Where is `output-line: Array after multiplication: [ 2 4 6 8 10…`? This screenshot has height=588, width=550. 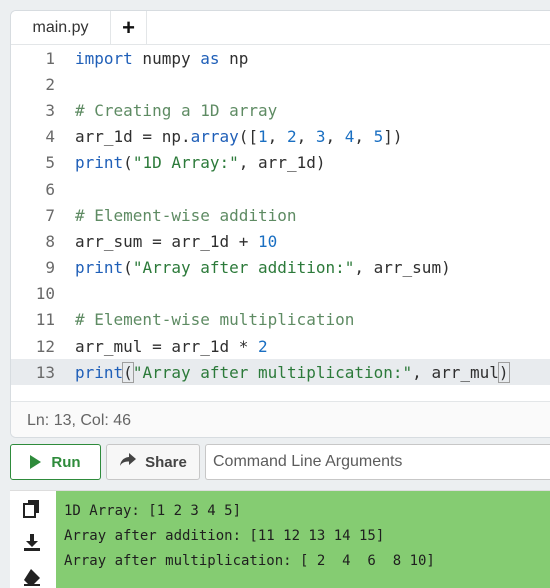
output-line: Array after multiplication: [ 2 4 6 8 10… is located at coordinates (249, 561).